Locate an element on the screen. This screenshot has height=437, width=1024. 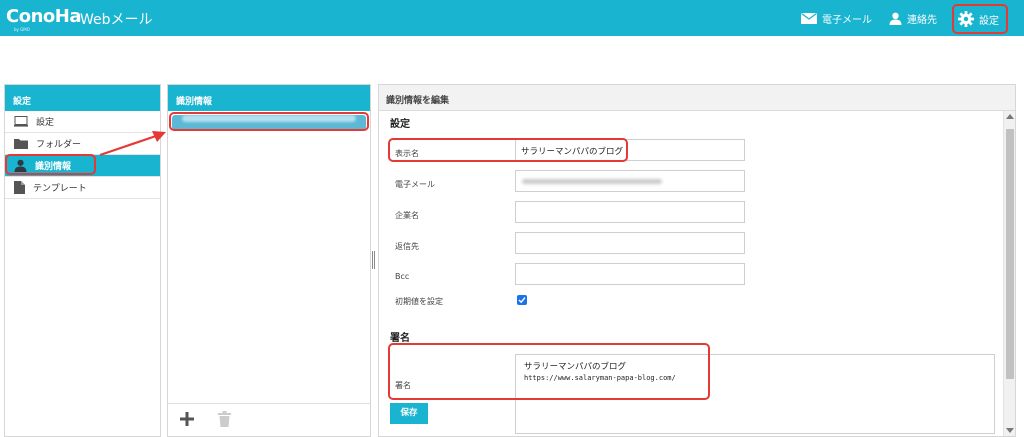
nav-mail: 電子メール is located at coordinates (836, 18).